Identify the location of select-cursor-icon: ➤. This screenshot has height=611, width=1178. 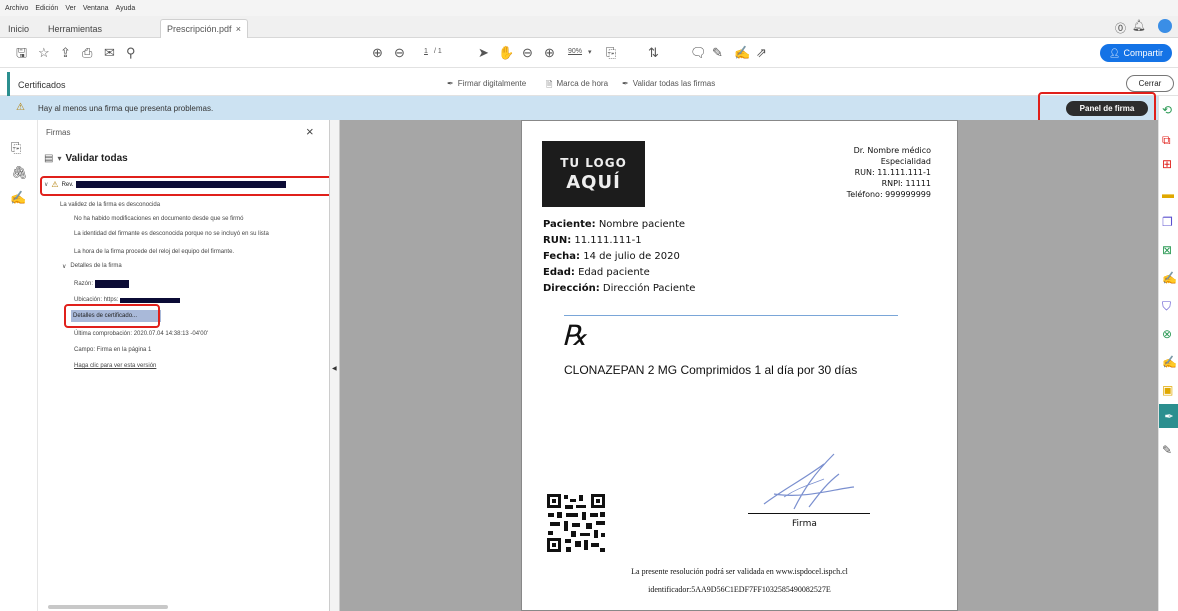
(483, 53).